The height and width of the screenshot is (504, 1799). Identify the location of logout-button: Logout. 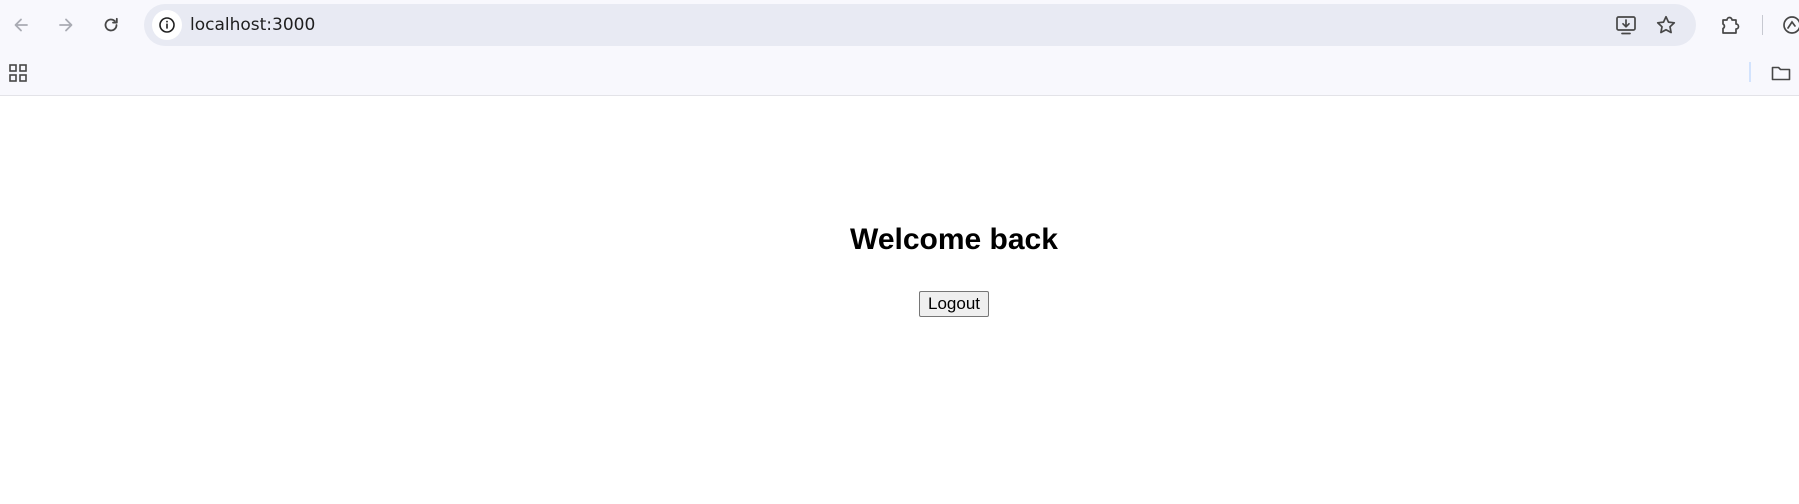
(954, 304).